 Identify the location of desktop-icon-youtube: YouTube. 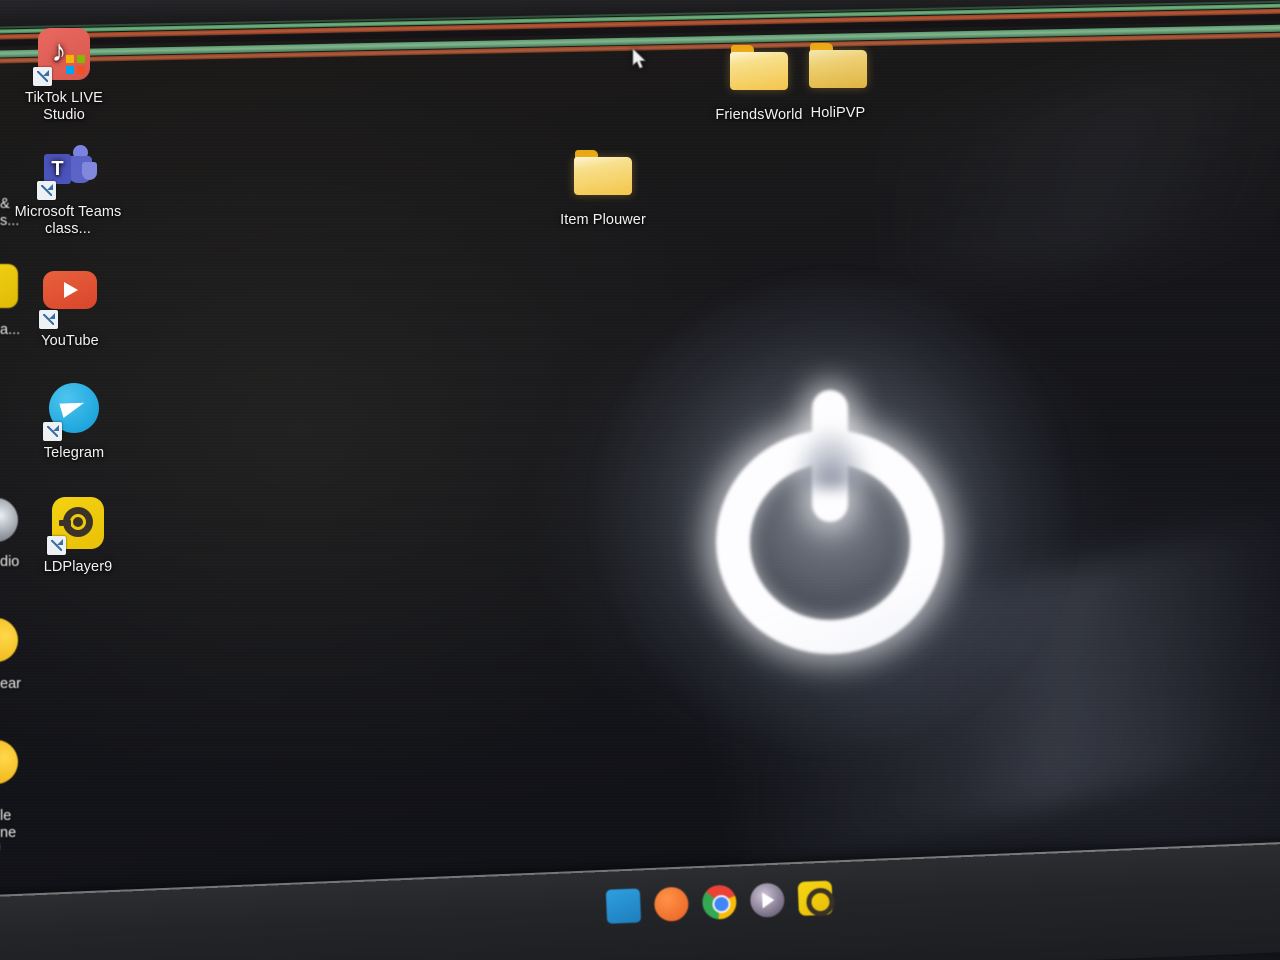
(70, 308).